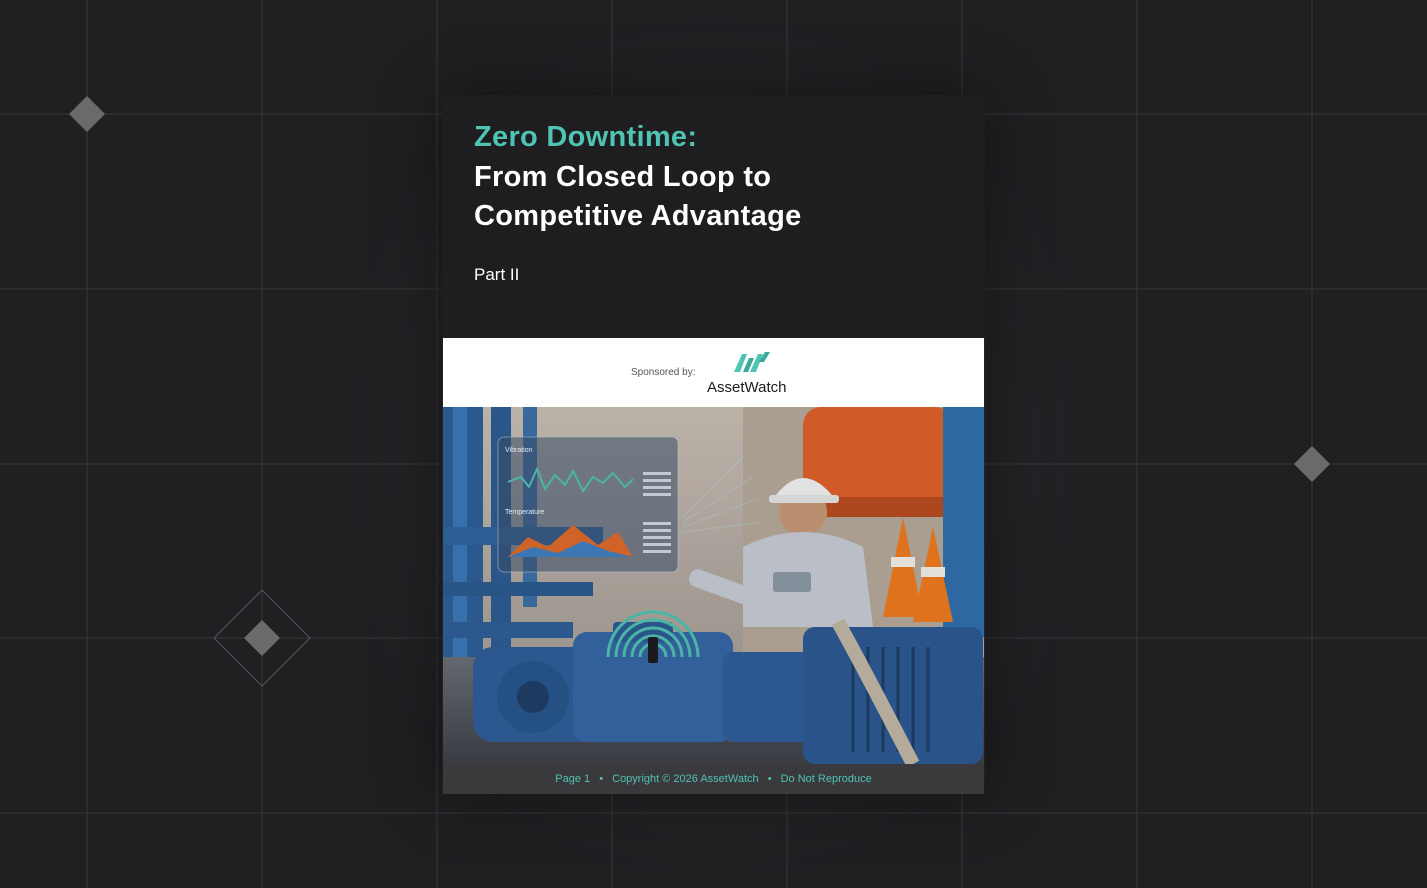  I want to click on assetwatch-logo-icon, so click(752, 362).